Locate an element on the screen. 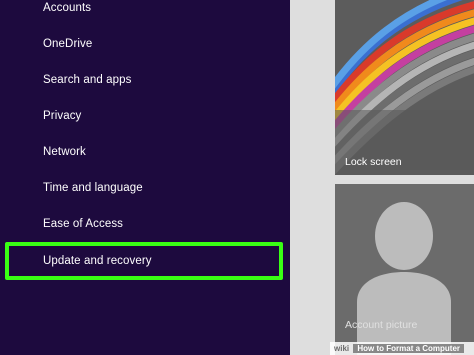 The image size is (474, 355). sidebar-item-network: Network is located at coordinates (64, 152).